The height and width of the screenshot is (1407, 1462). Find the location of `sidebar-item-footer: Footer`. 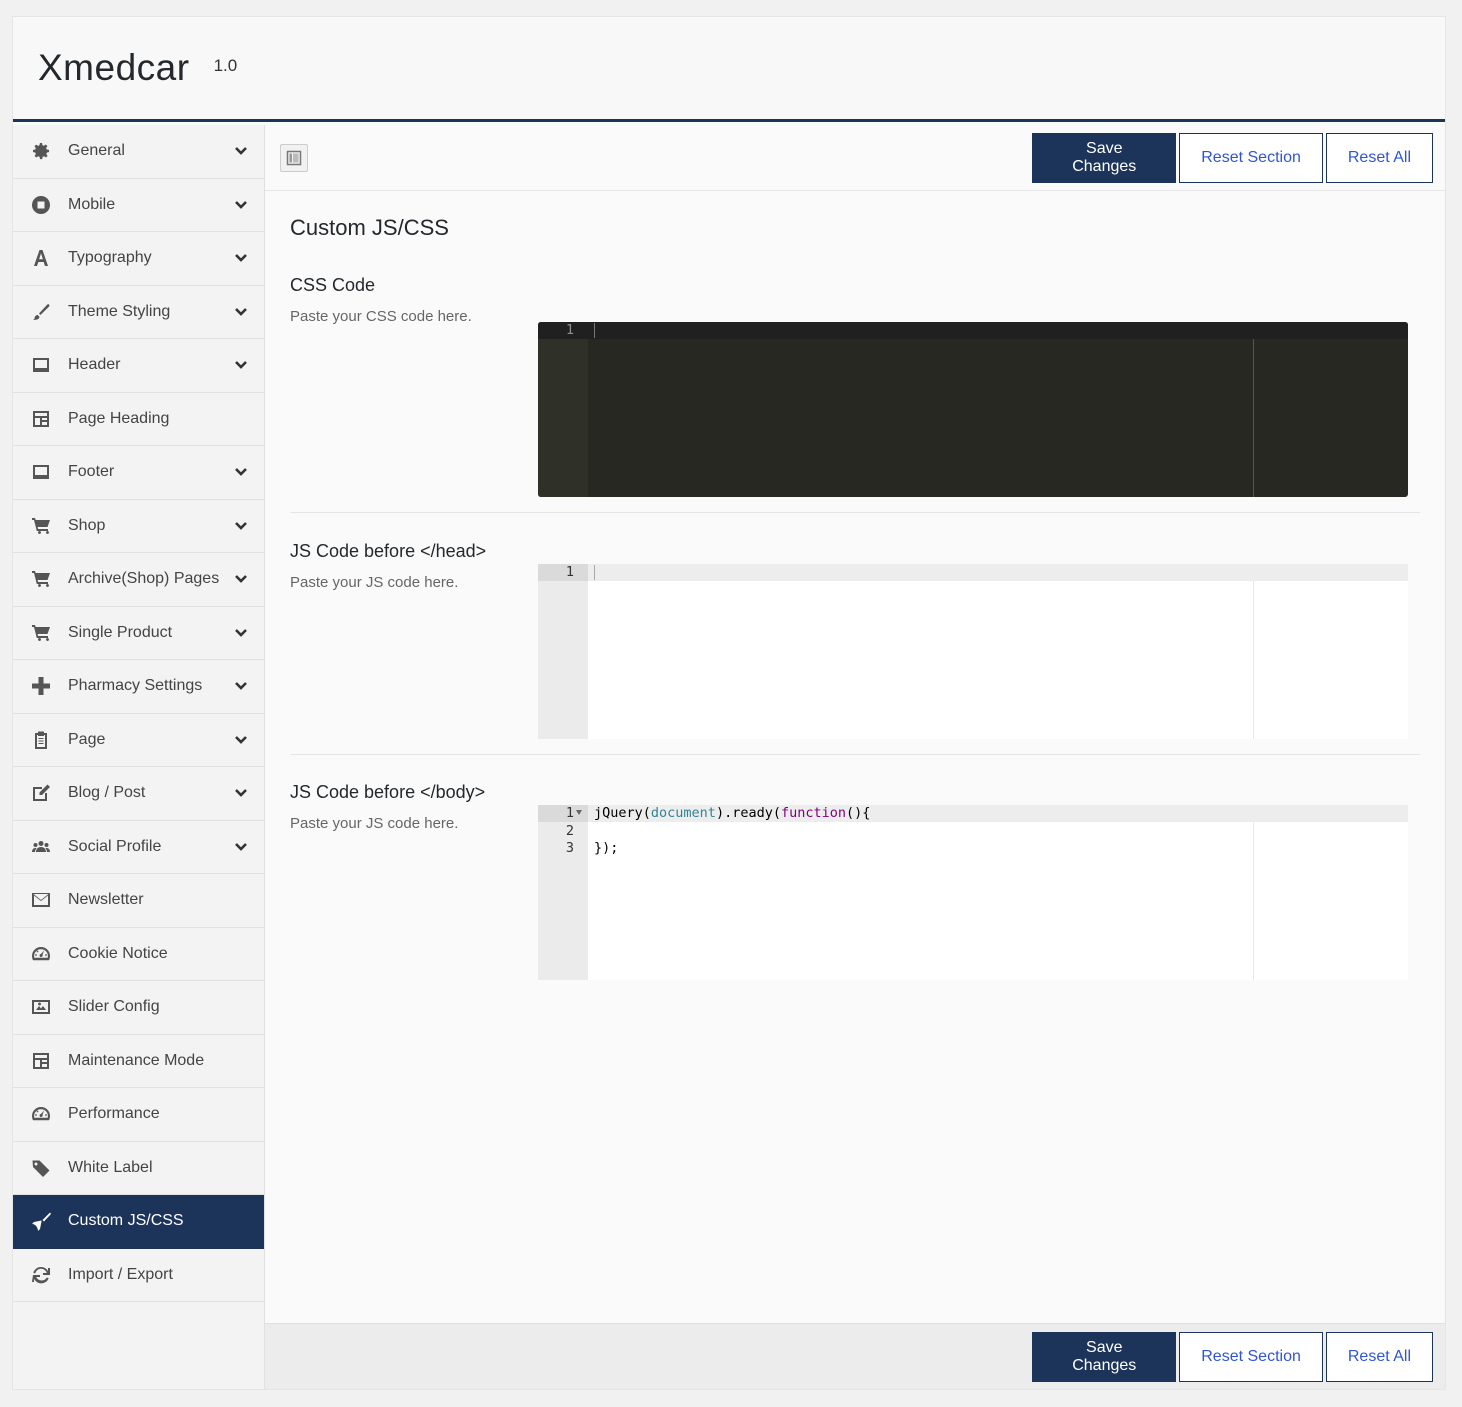

sidebar-item-footer: Footer is located at coordinates (138, 473).